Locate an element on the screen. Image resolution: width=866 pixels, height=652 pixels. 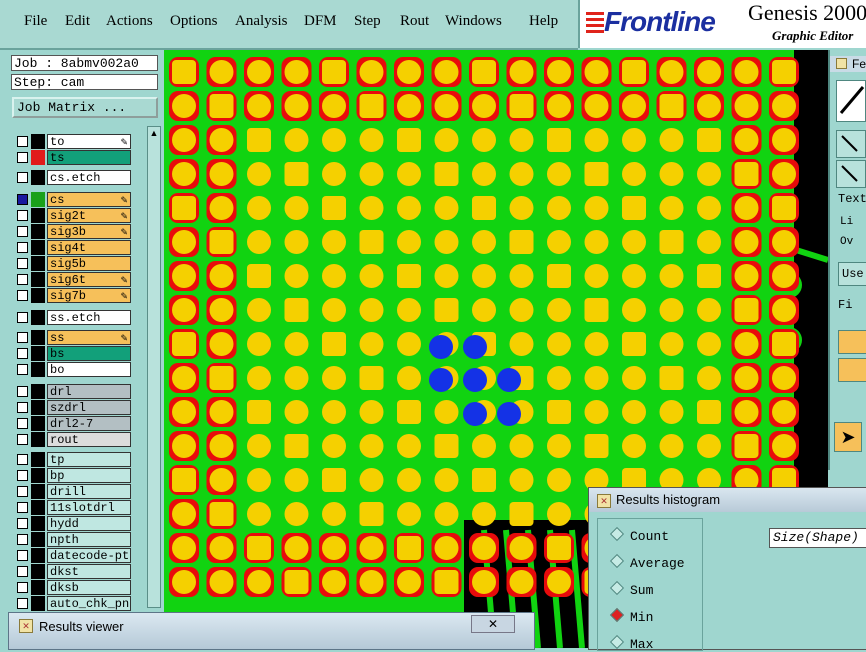
layer-row-cs: cs ✎ is located at coordinates (73, 199).